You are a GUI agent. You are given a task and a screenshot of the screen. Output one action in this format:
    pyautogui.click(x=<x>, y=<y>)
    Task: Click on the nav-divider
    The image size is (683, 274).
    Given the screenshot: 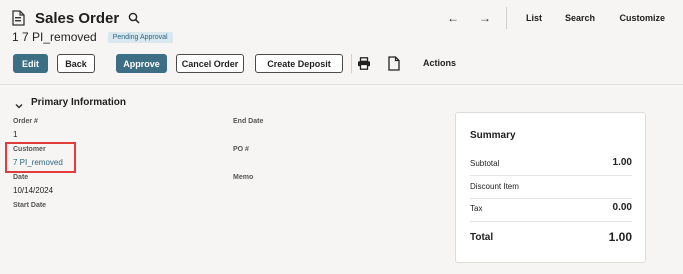 What is the action you would take?
    pyautogui.click(x=506, y=18)
    